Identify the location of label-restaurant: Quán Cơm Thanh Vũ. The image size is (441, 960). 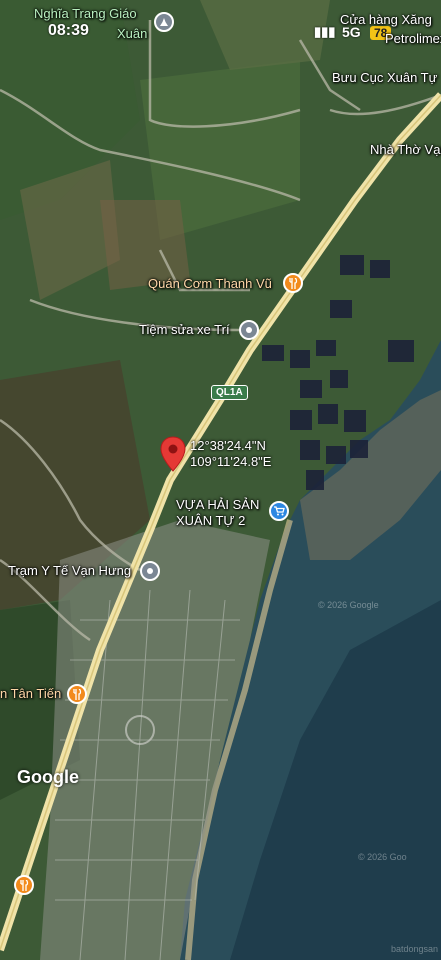
(210, 283).